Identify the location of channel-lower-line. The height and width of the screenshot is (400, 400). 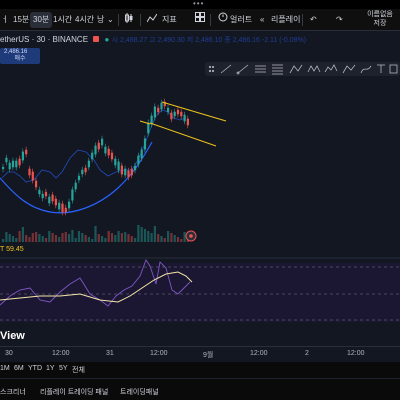
(183, 134).